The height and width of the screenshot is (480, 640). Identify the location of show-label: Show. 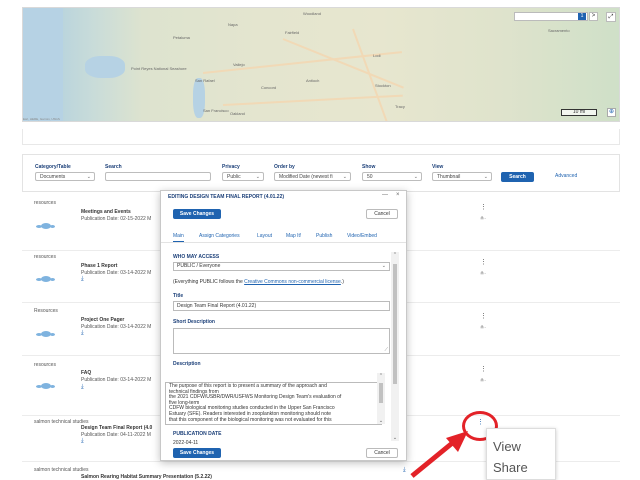
(369, 167).